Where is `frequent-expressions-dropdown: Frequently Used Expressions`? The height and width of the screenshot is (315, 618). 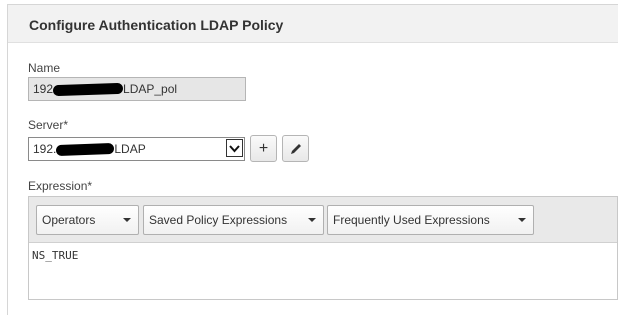 frequent-expressions-dropdown: Frequently Used Expressions is located at coordinates (430, 220).